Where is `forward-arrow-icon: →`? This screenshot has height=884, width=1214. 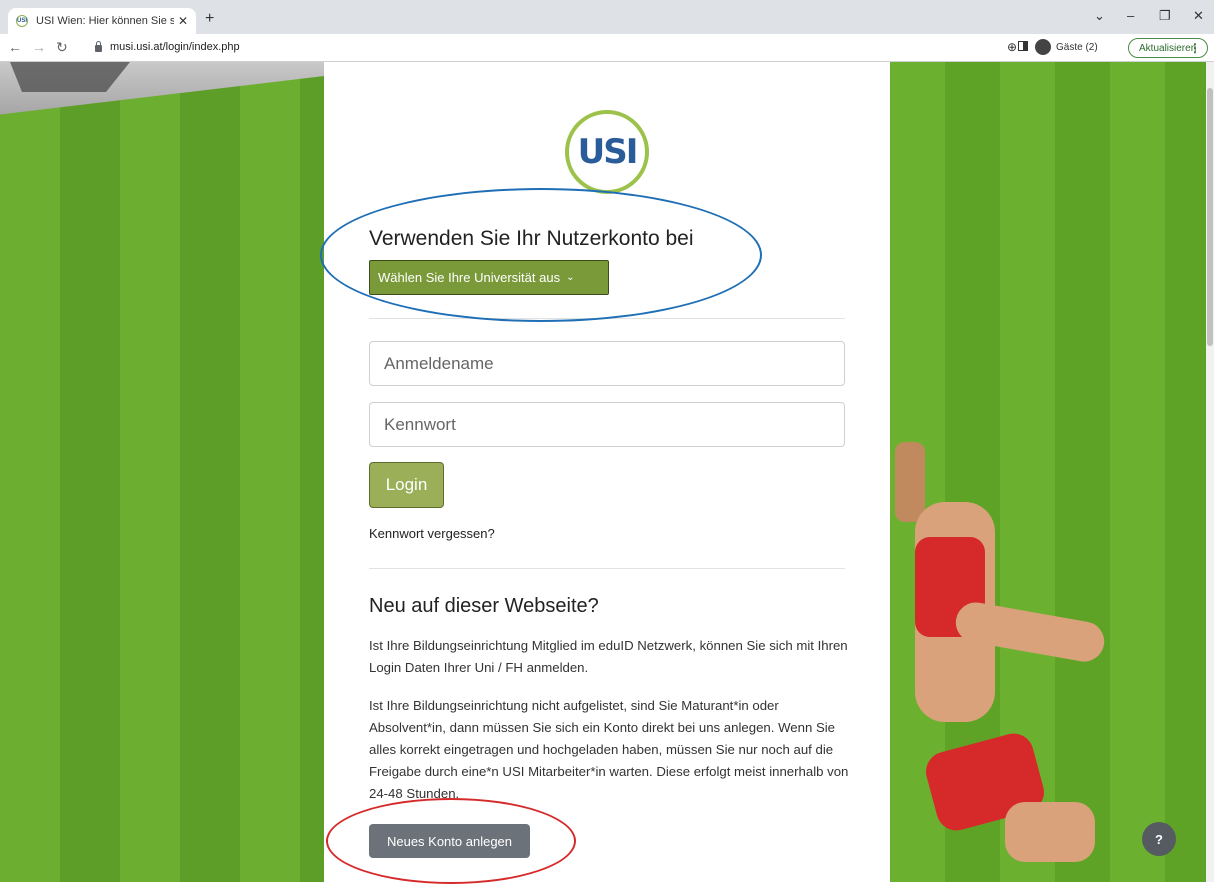
forward-arrow-icon: → is located at coordinates (39, 47).